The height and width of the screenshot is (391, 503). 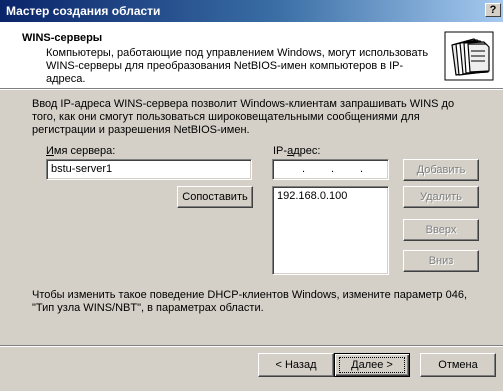 I want to click on footer-separator, so click(x=251, y=346).